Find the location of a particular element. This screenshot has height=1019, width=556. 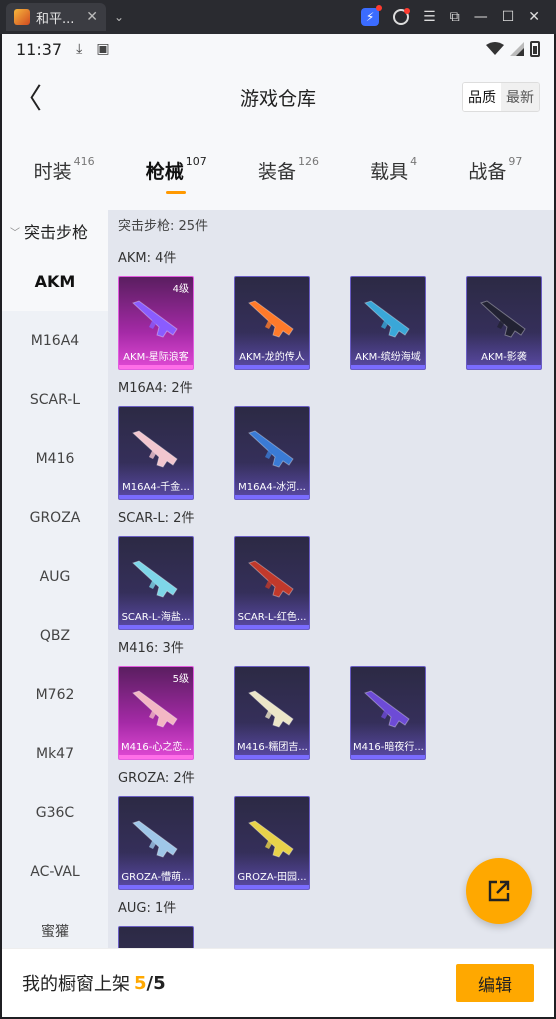

bolt-icon: ⚡ is located at coordinates (372, 15).